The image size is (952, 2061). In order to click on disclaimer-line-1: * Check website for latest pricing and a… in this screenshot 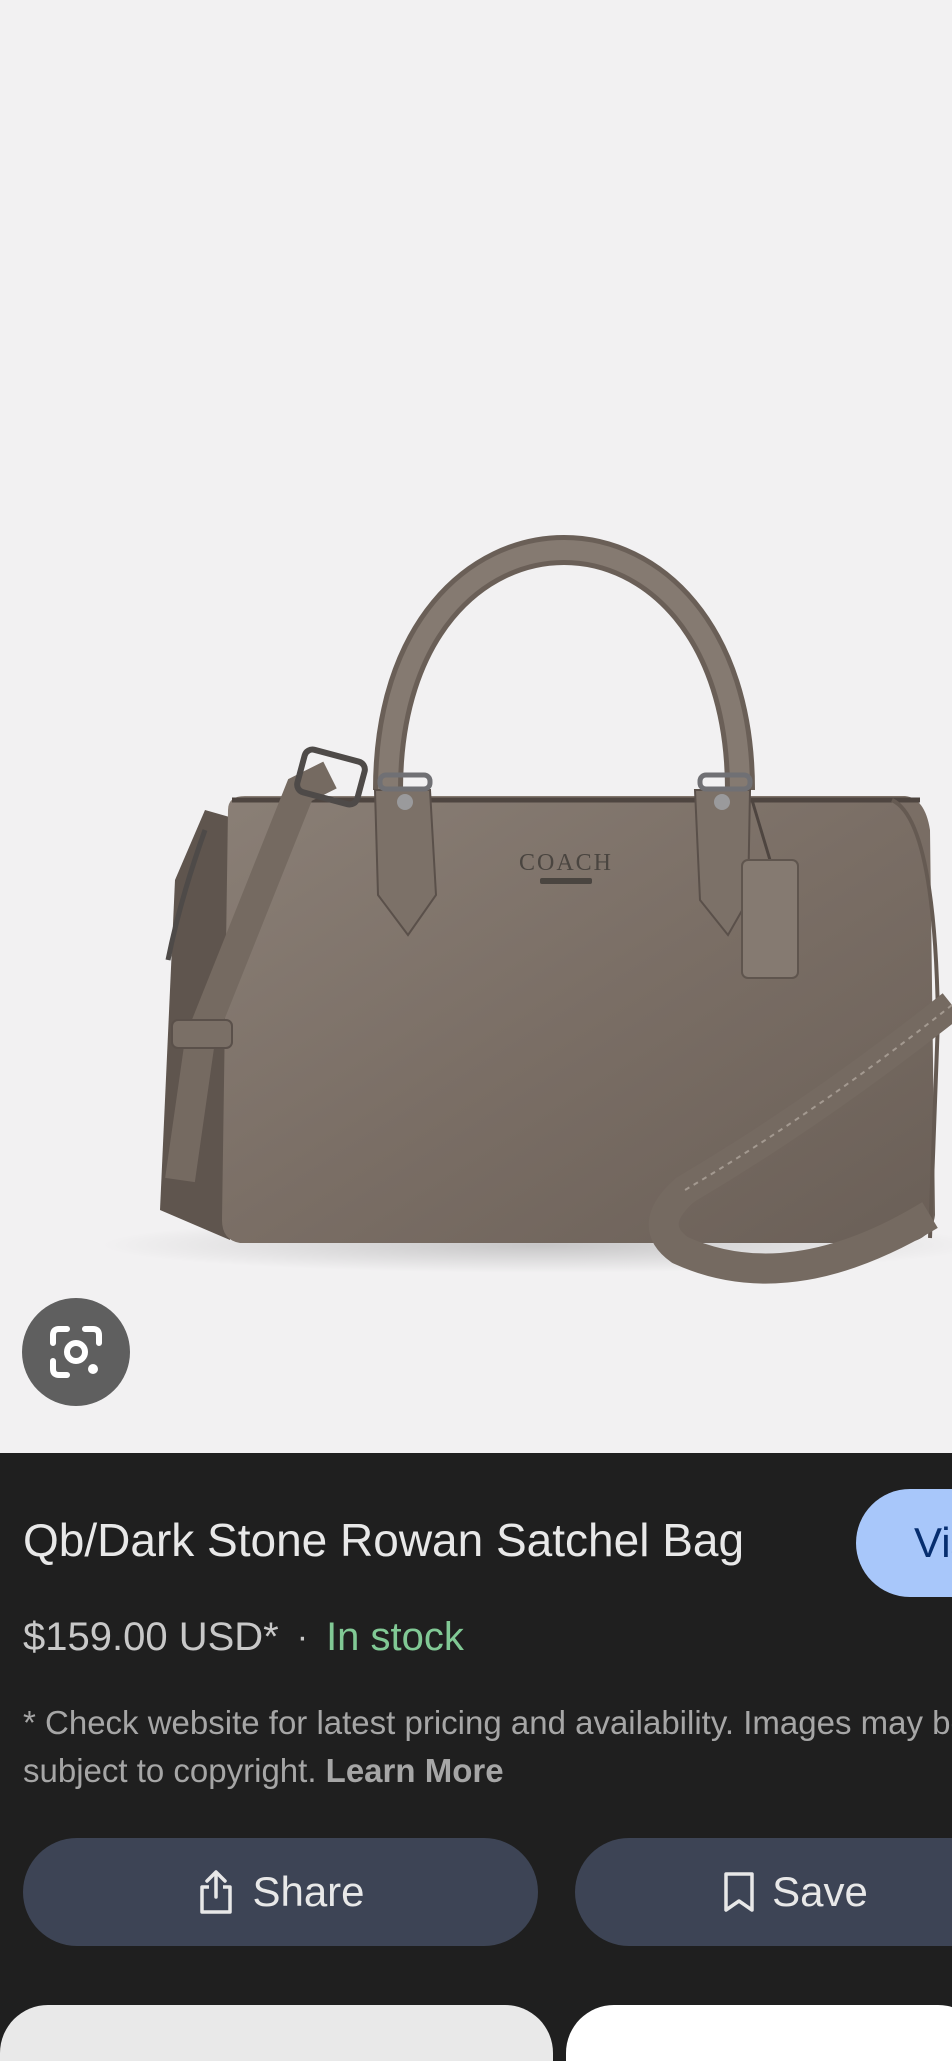, I will do `click(487, 1722)`.